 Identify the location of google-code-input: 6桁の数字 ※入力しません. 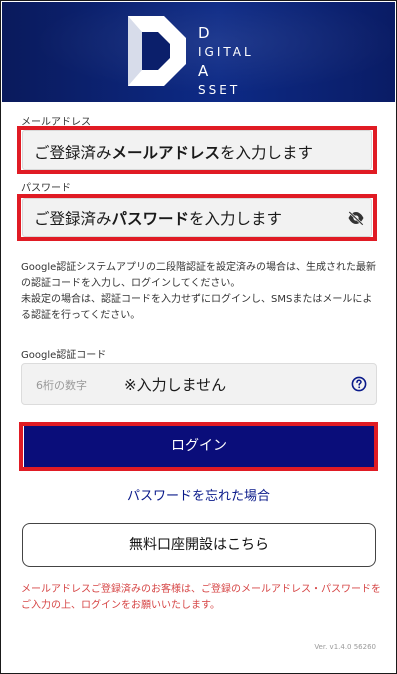
(199, 384).